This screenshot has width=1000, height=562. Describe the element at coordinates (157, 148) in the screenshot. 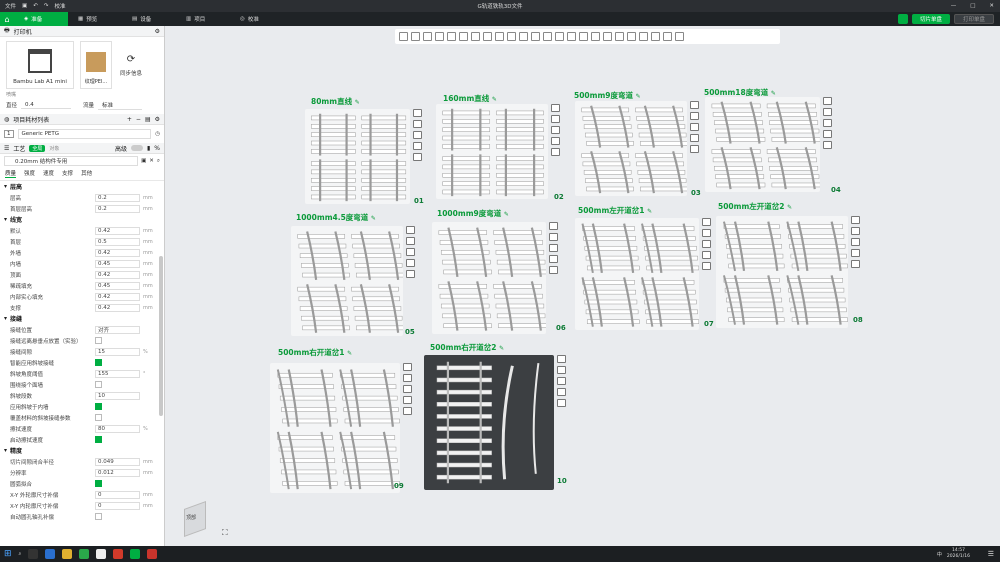

I see `percent-icon: %` at that location.